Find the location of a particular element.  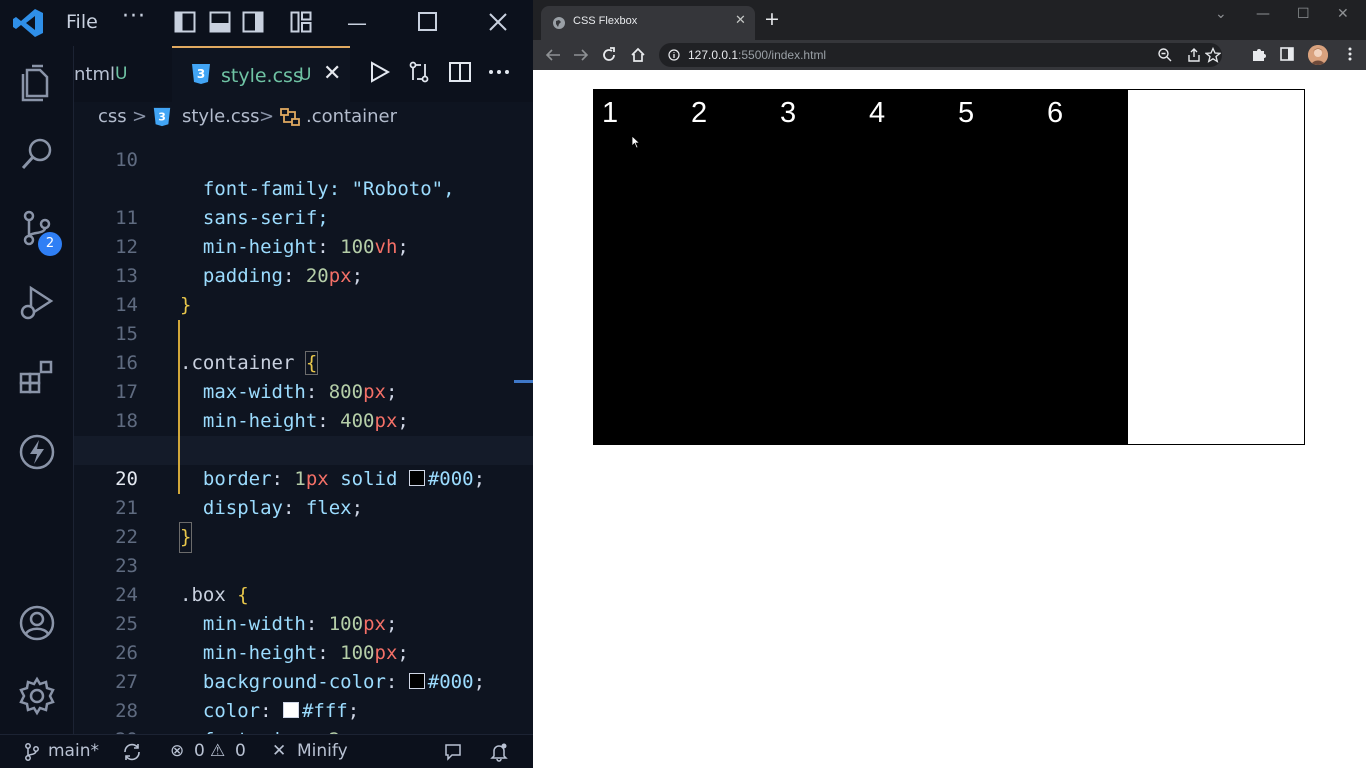

code-line: 15 .container { is located at coordinates (303, 333).